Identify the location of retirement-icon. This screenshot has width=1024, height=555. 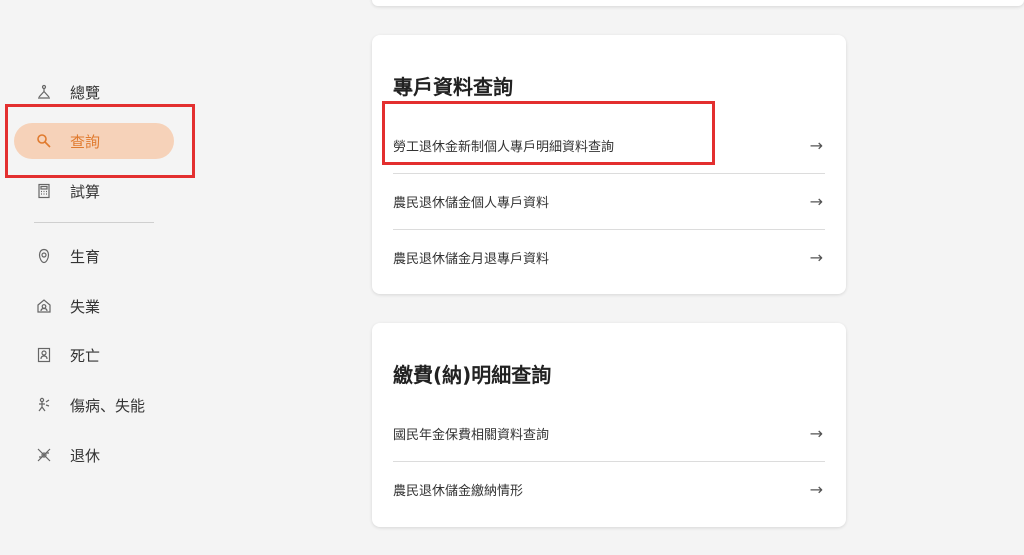
(44, 455).